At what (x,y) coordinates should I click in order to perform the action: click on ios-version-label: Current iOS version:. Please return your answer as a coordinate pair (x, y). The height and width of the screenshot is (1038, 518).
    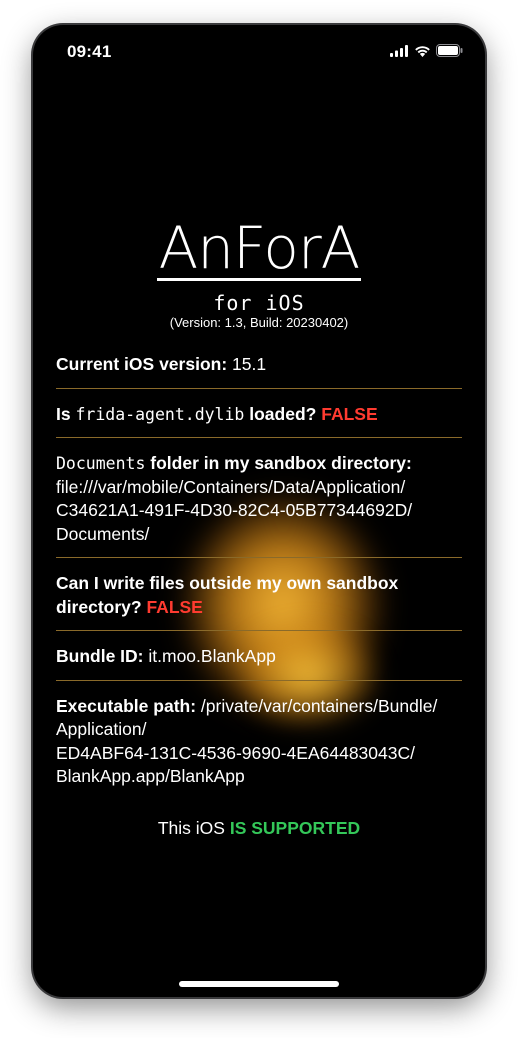
    Looking at the image, I should click on (142, 364).